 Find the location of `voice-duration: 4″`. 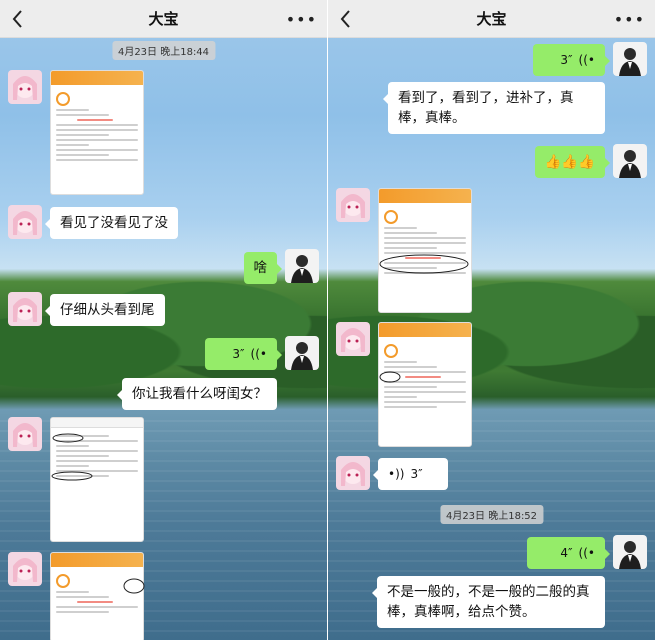

voice-duration: 4″ is located at coordinates (566, 553).